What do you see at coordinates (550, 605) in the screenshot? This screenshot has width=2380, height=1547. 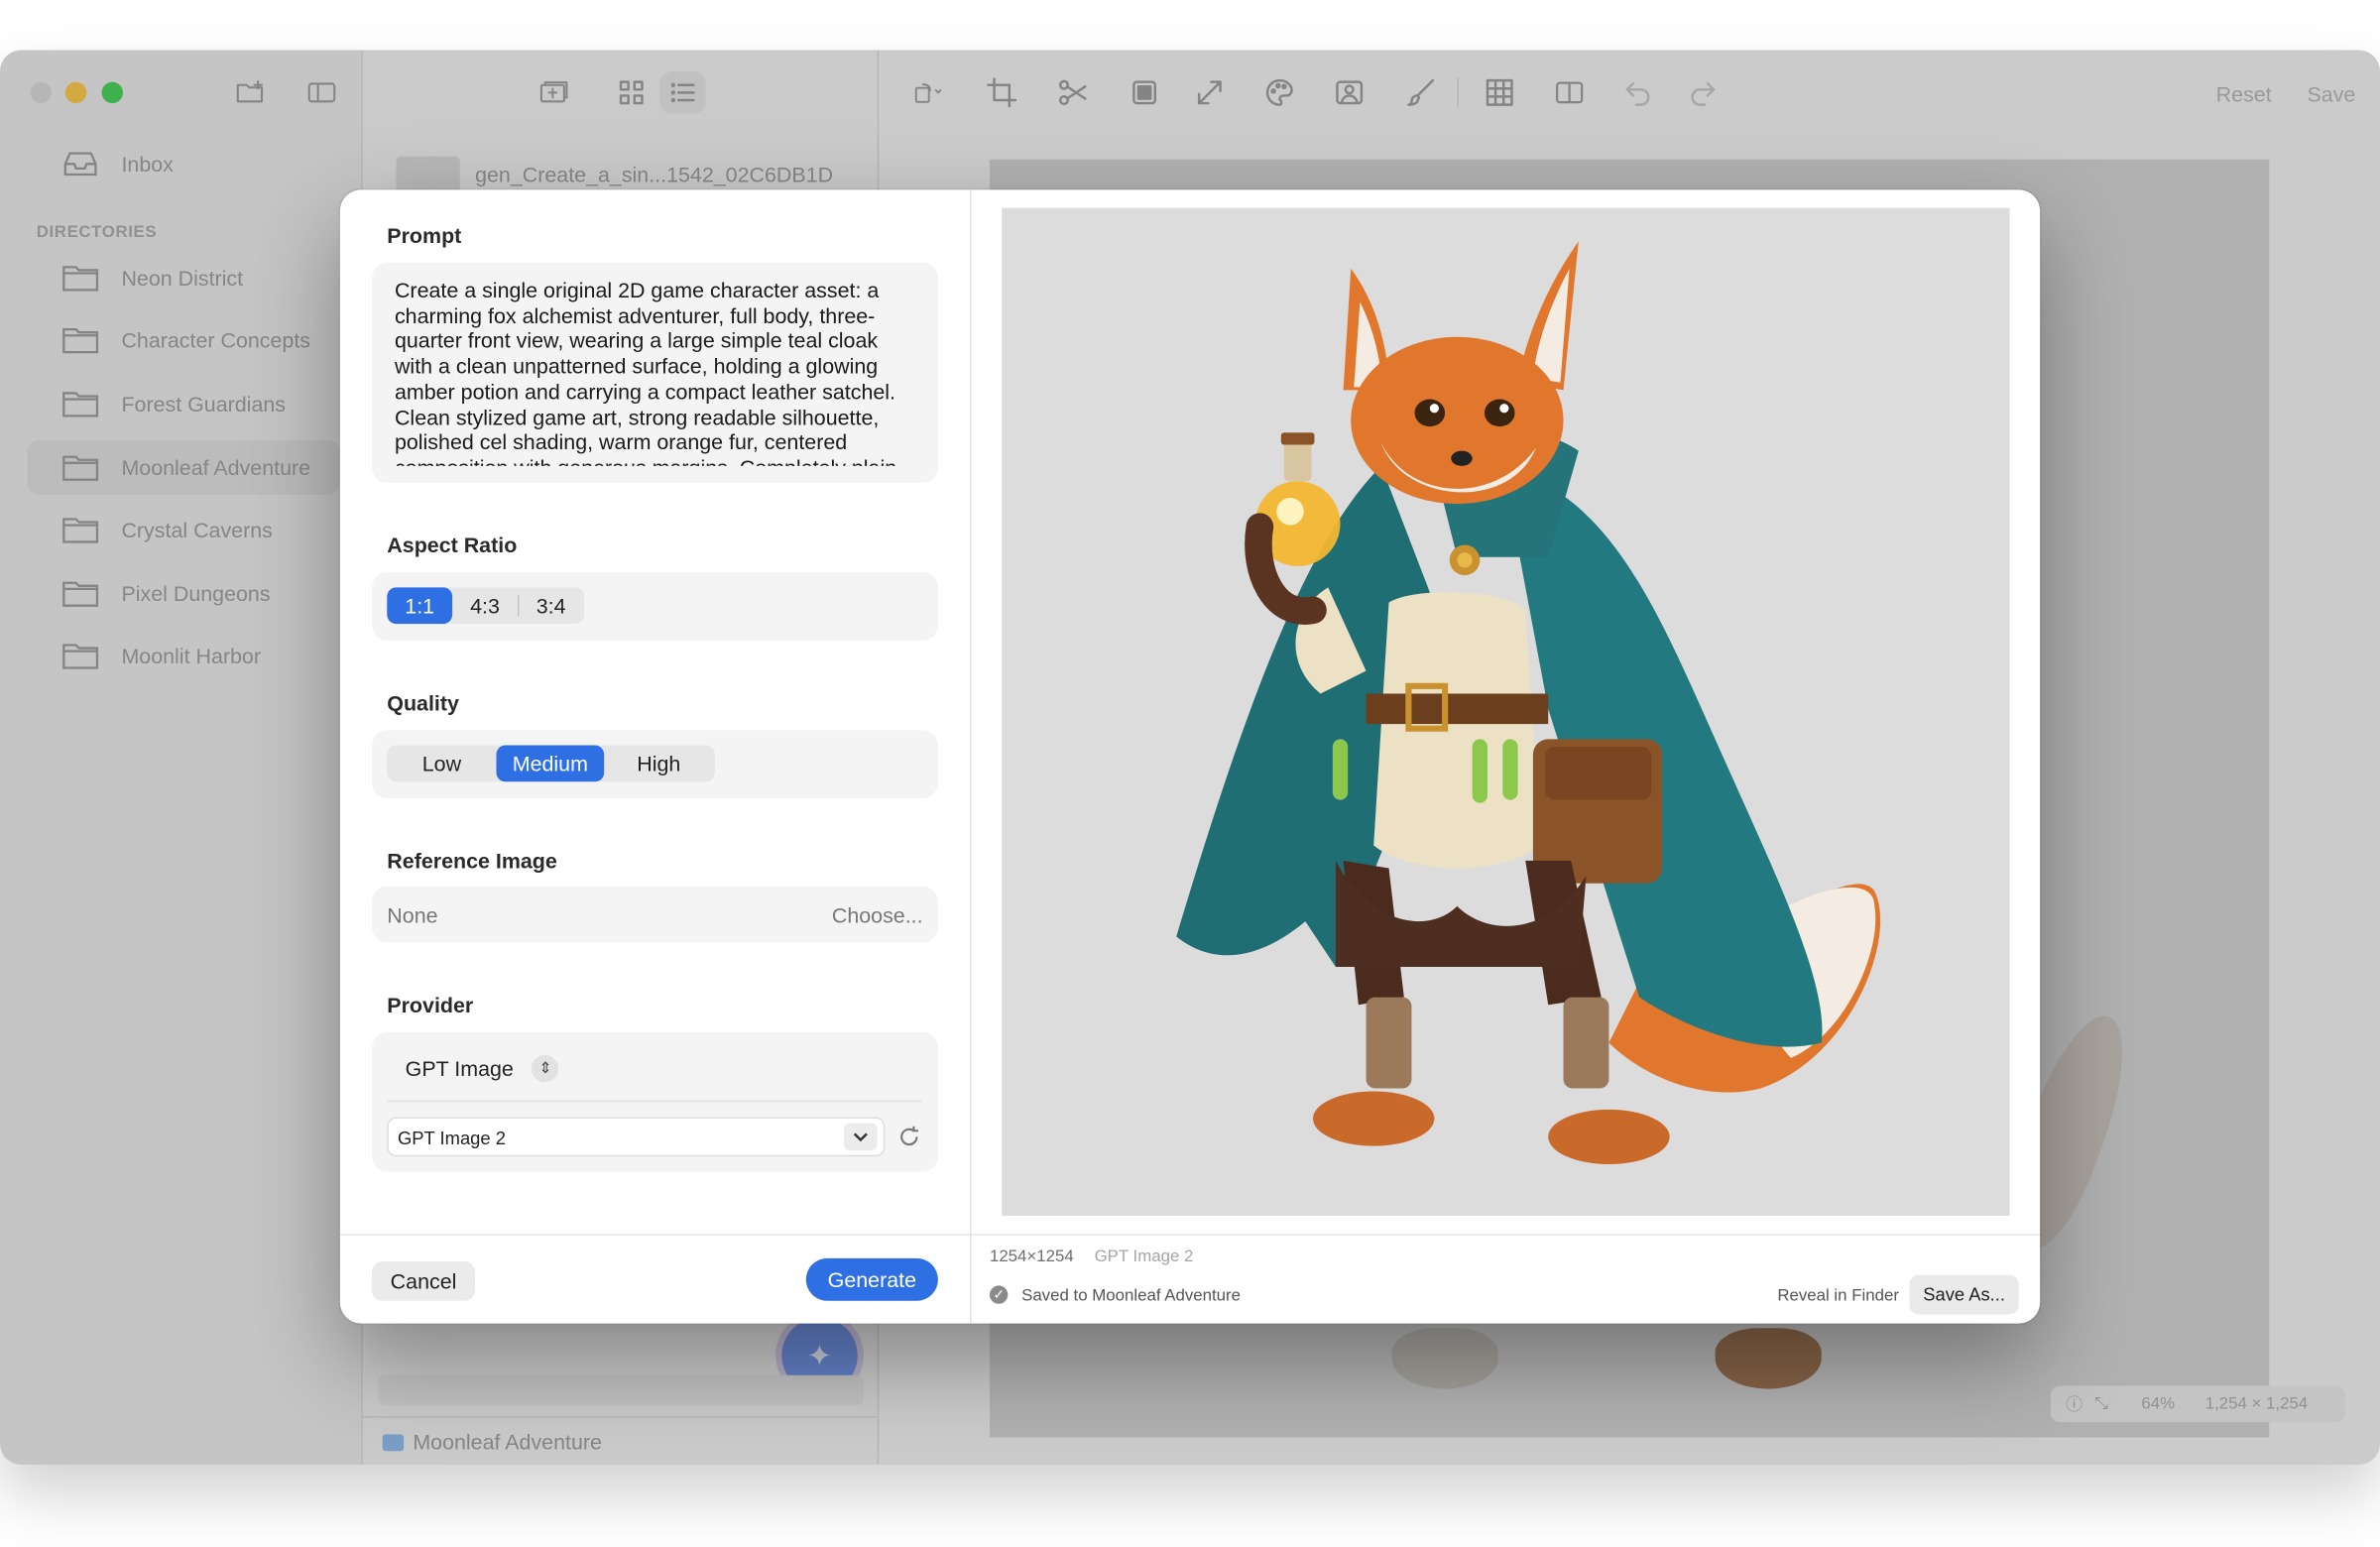 I see `aspect-option-3-4: 3:4` at bounding box center [550, 605].